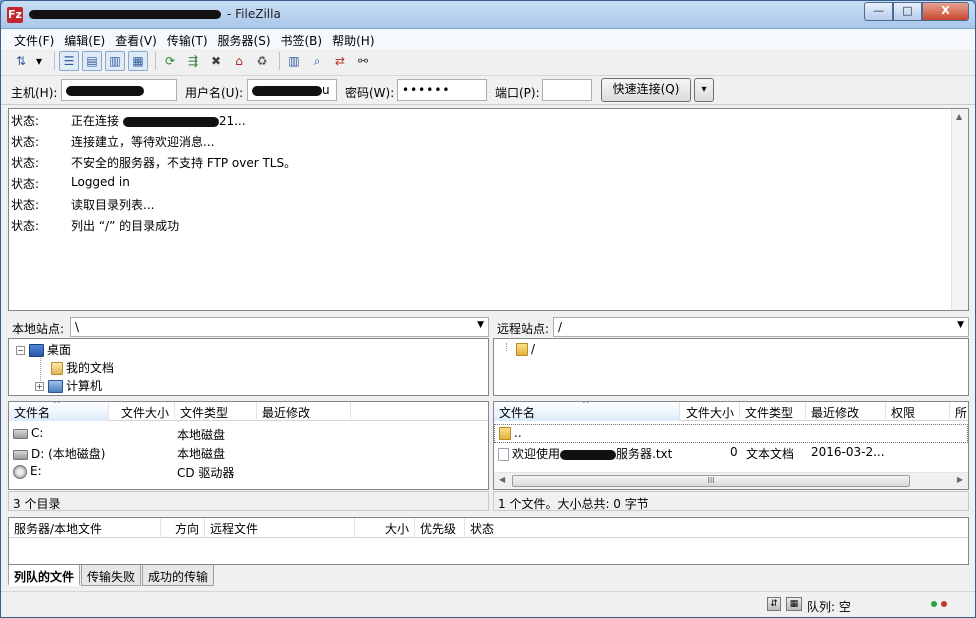  What do you see at coordinates (340, 61) in the screenshot?
I see `sync-browse-icon: ⇄` at bounding box center [340, 61].